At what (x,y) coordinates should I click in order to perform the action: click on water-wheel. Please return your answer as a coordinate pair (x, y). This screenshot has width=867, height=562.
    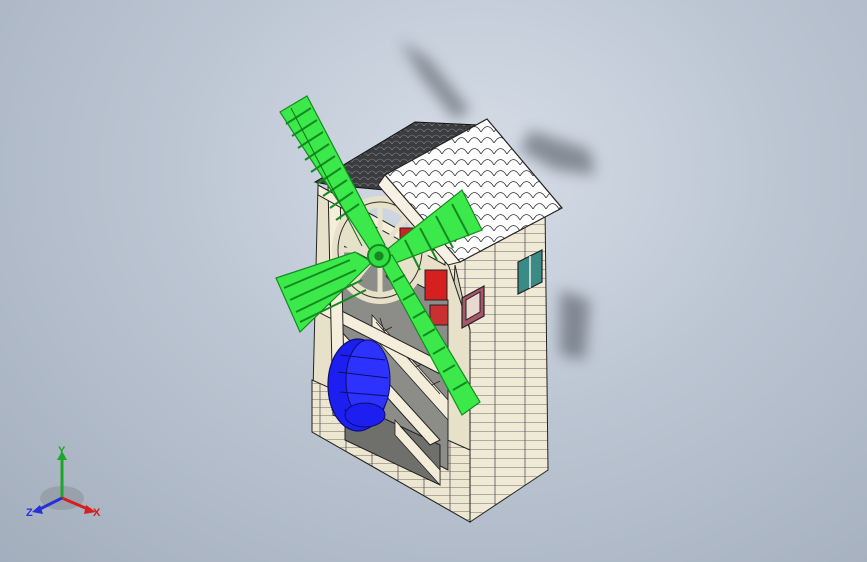
    Looking at the image, I should click on (359, 385).